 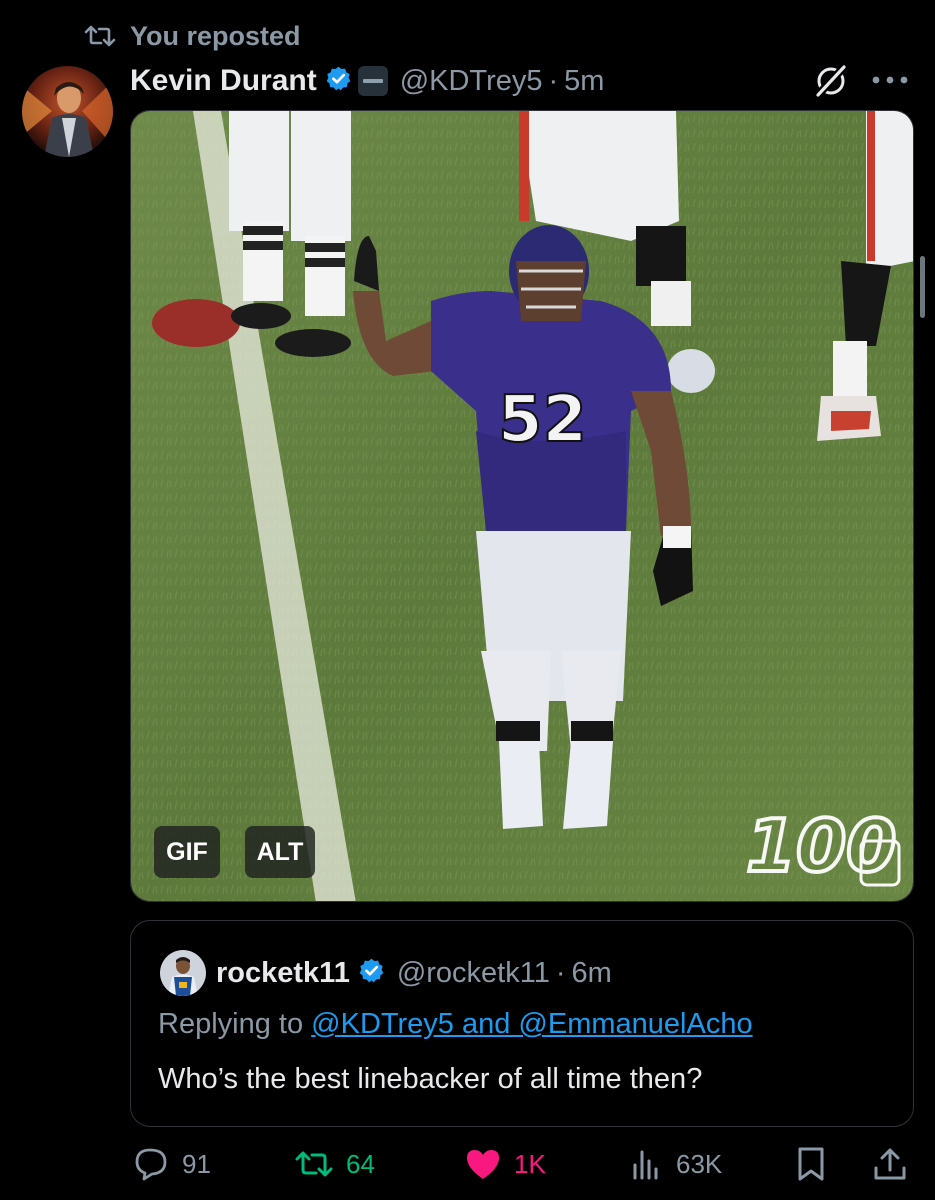 I want to click on svg-text: 100, so click(x=821, y=846).